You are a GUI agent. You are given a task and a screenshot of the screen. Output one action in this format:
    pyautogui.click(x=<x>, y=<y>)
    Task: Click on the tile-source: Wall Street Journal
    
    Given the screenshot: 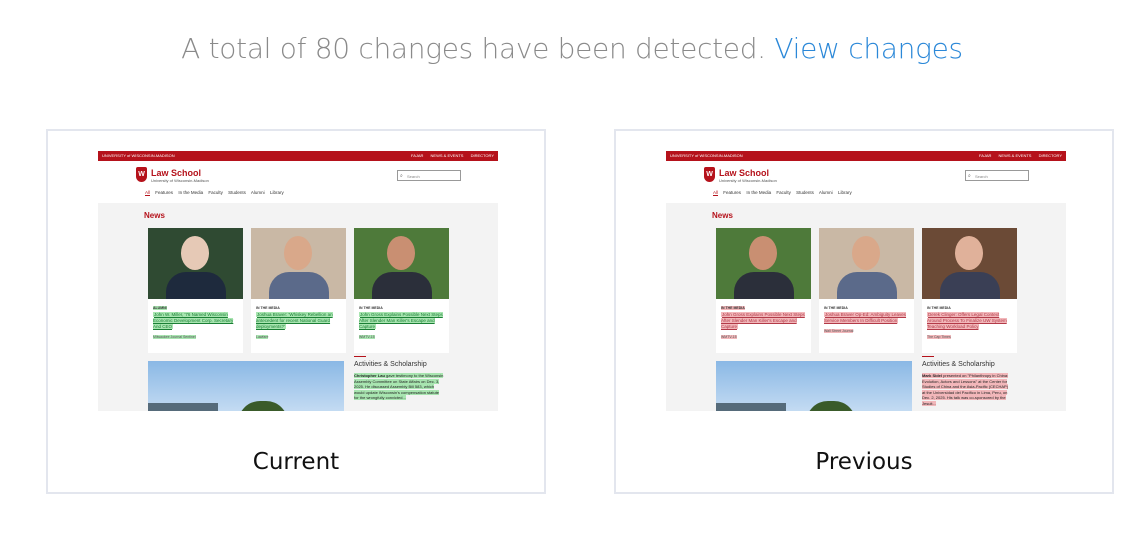 What is the action you would take?
    pyautogui.click(x=839, y=331)
    